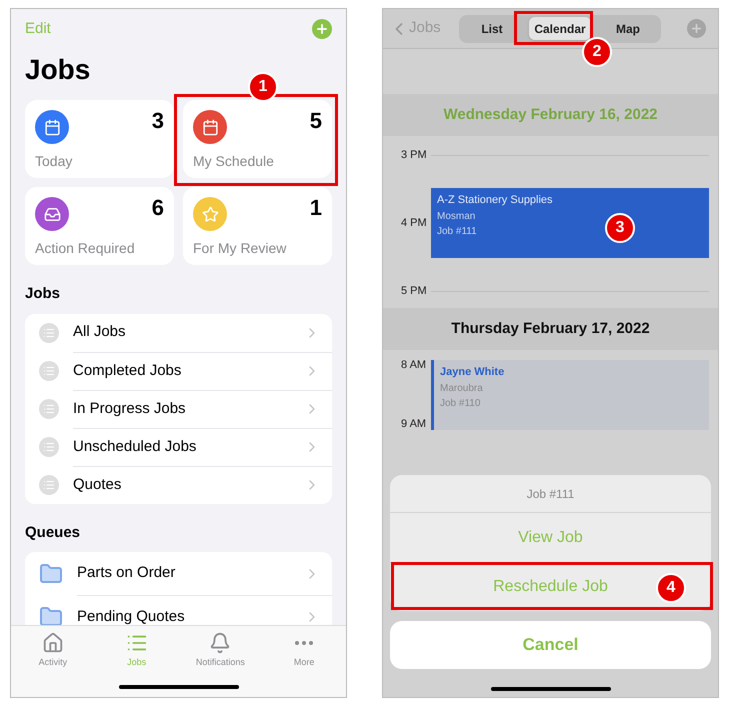 The height and width of the screenshot is (705, 729). What do you see at coordinates (43, 294) in the screenshot?
I see `section-title: Jobs` at bounding box center [43, 294].